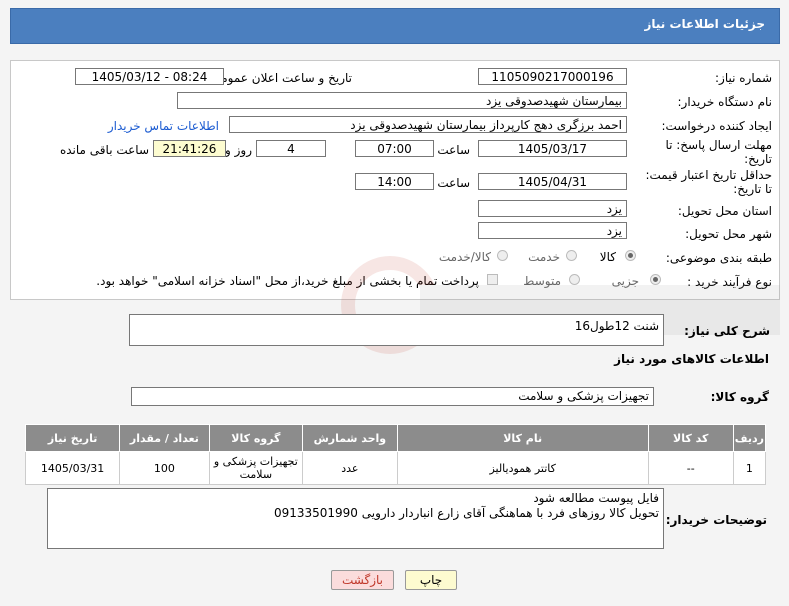  I want to click on deadline-label-2: تاریخ:, so click(758, 159).